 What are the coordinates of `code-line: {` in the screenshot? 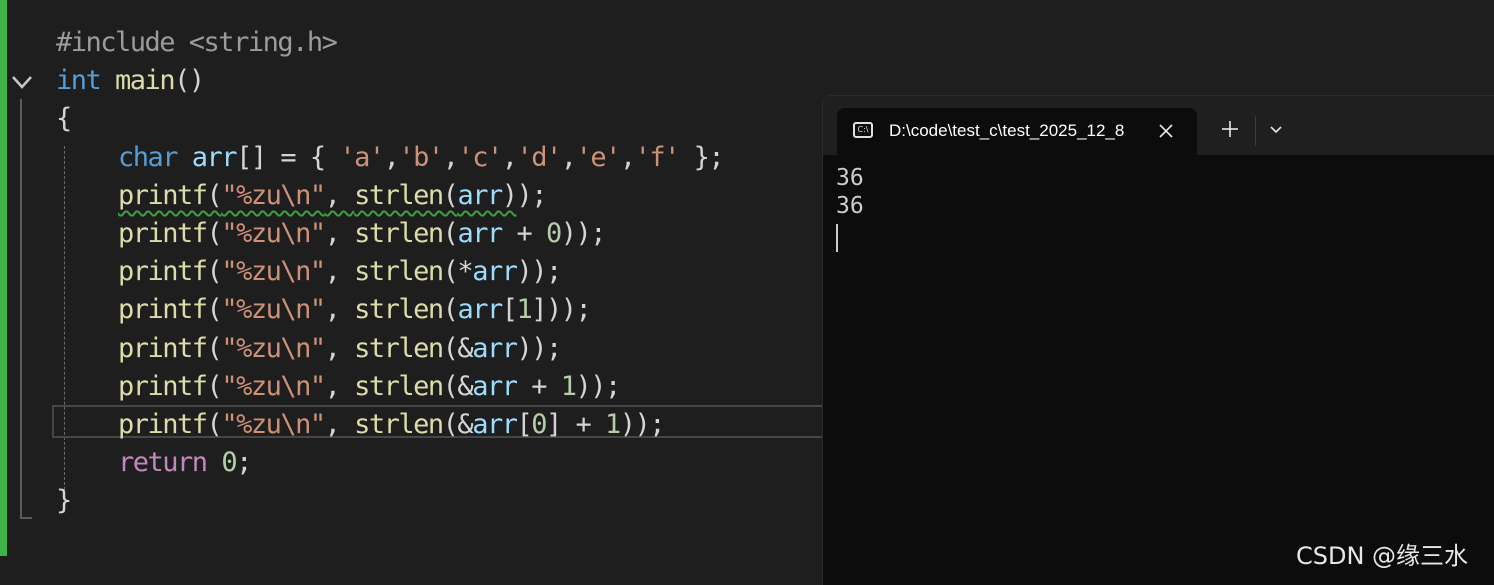 It's located at (389, 119).